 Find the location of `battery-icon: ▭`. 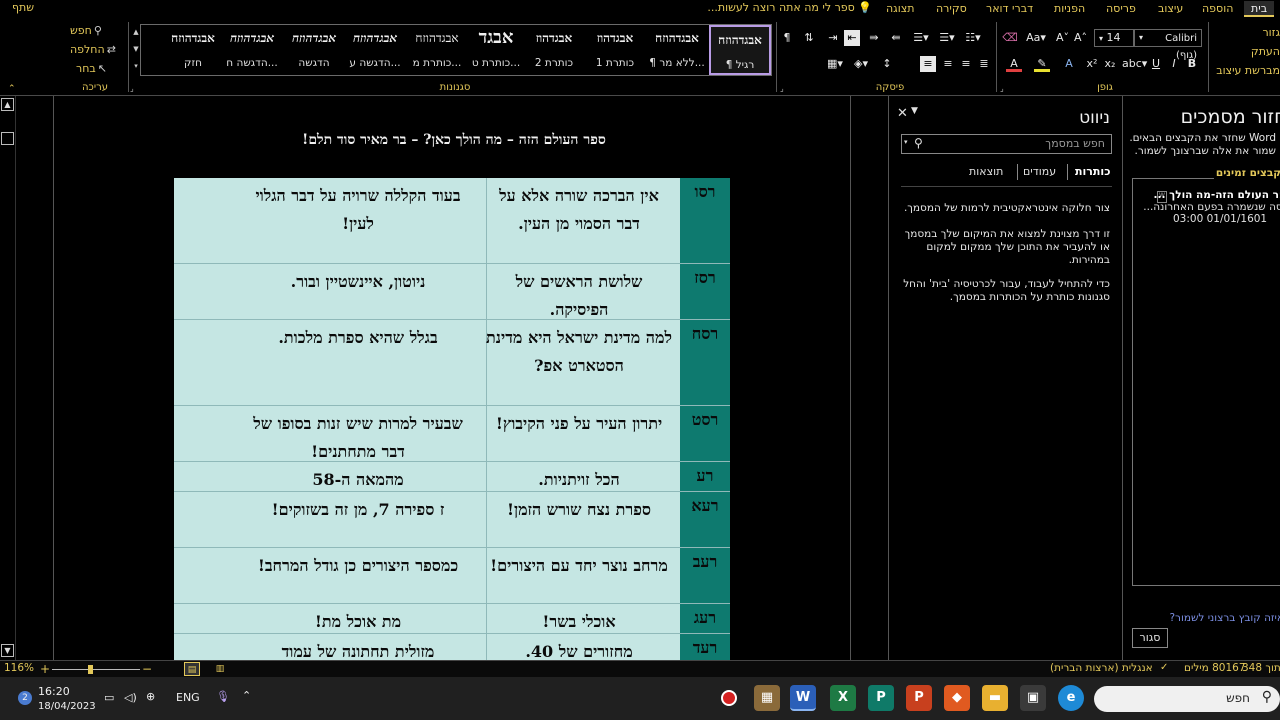

battery-icon: ▭ is located at coordinates (109, 697).